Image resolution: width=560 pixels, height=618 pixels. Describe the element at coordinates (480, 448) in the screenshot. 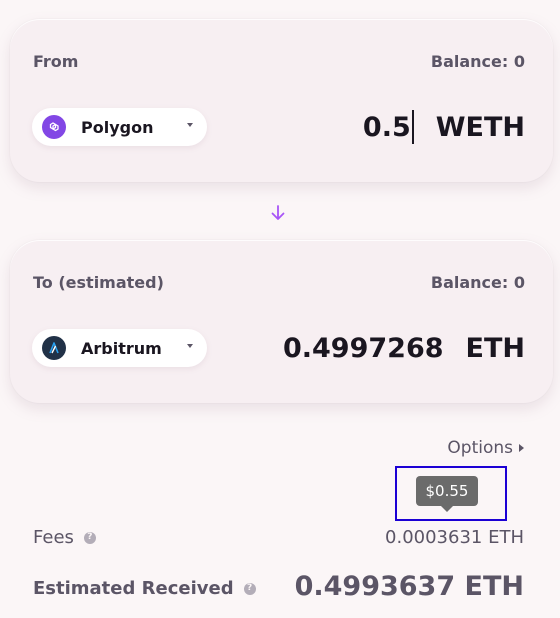

I see `options-label: Options` at that location.